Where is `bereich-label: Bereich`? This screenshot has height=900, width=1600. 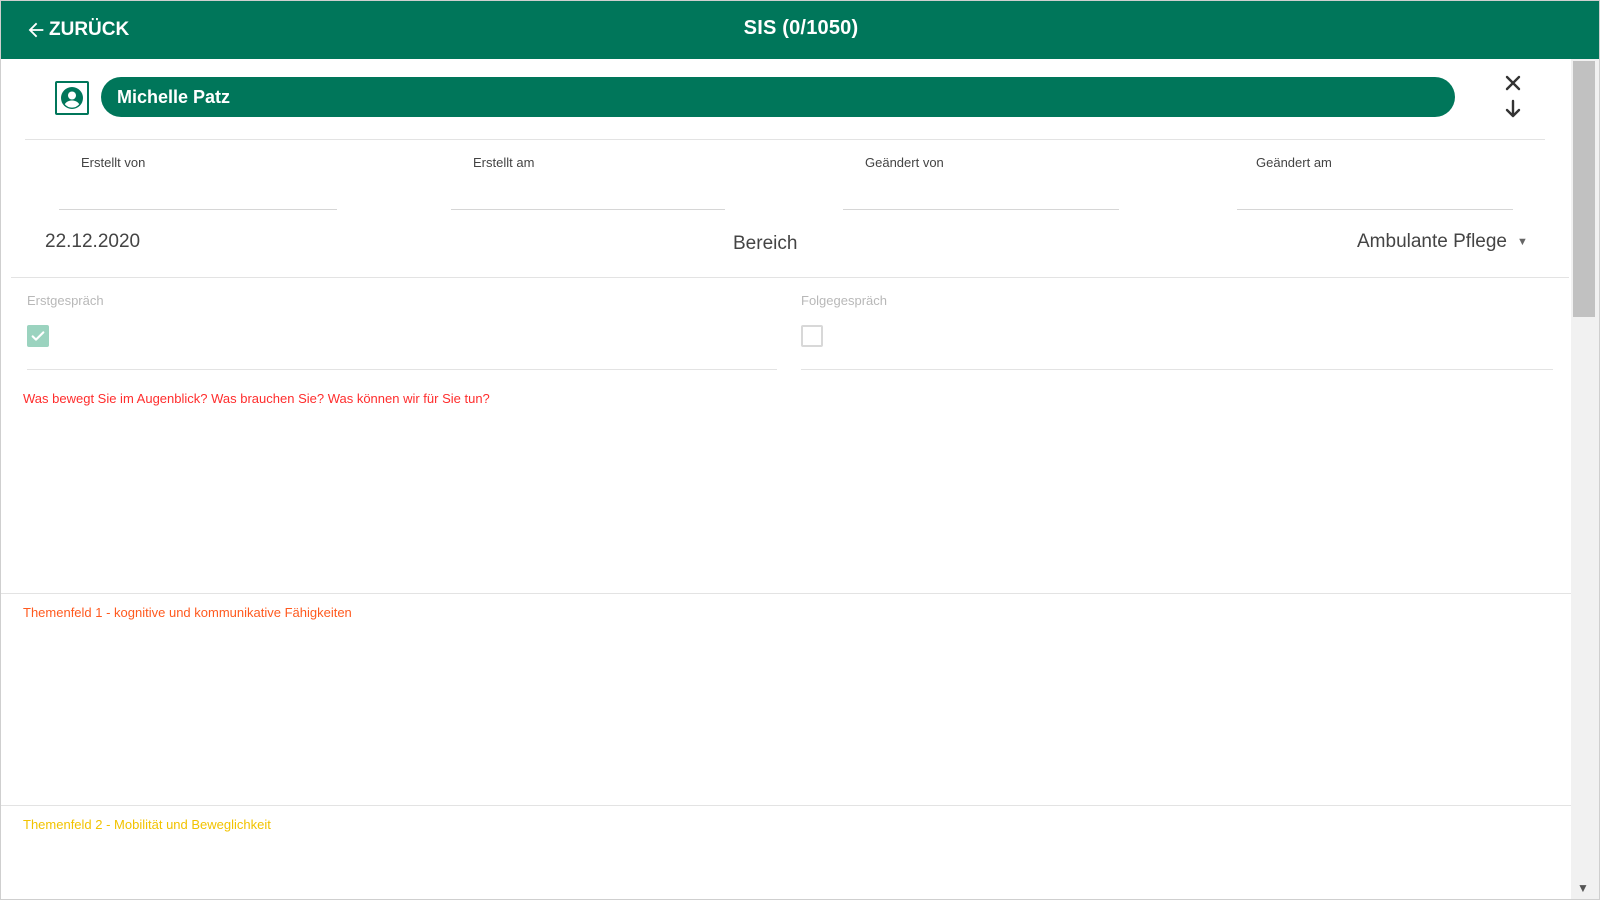
bereich-label: Bereich is located at coordinates (765, 243).